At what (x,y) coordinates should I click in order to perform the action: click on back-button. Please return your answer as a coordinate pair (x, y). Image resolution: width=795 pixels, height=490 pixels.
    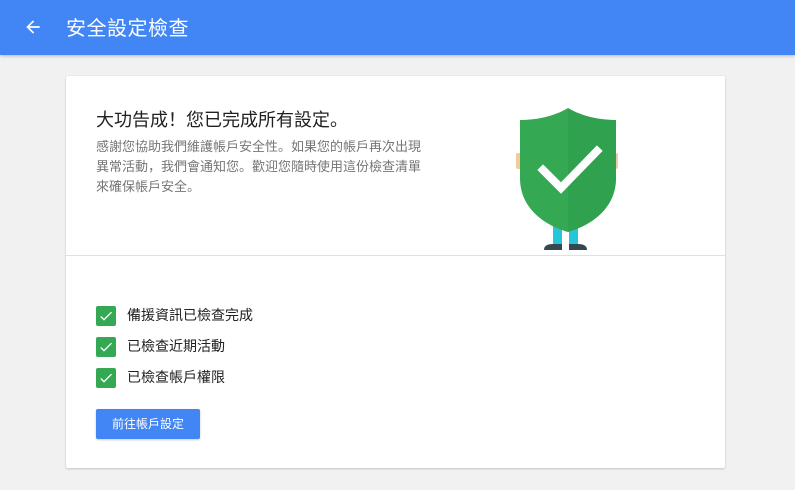
    Looking at the image, I should click on (33, 27).